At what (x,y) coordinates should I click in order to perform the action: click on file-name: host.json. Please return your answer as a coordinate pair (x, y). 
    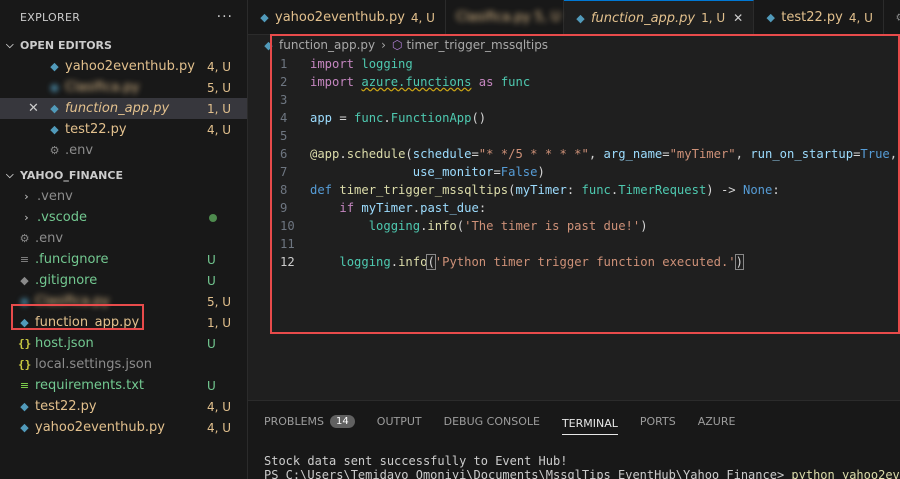
    Looking at the image, I should click on (64, 343).